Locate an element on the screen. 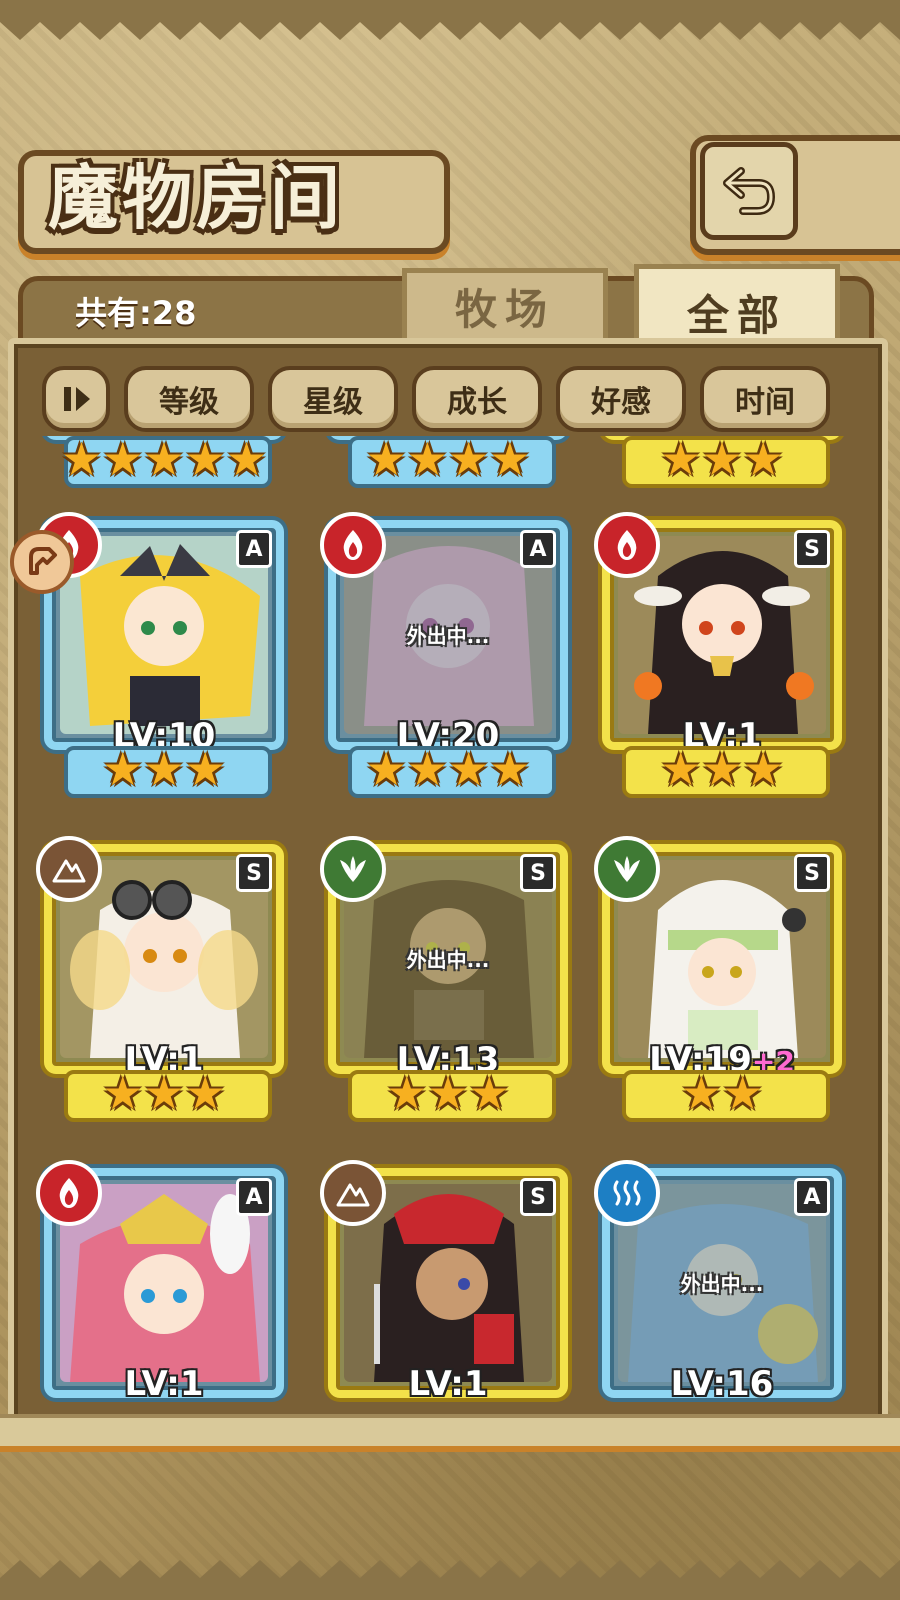  panel-bottom-frame is located at coordinates (450, 1433).